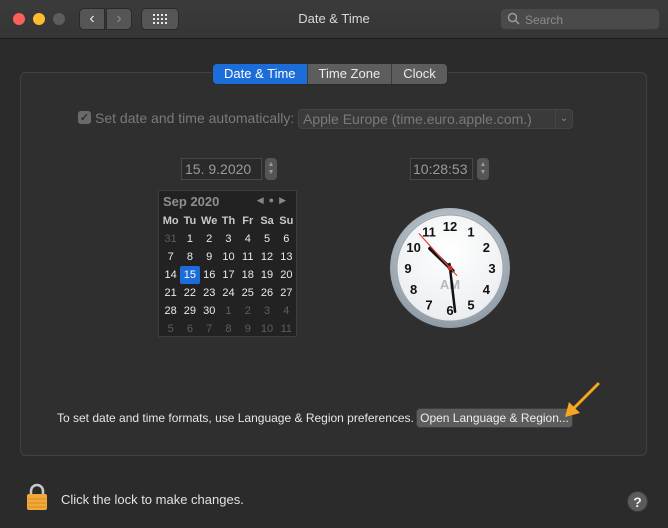 Image resolution: width=668 pixels, height=528 pixels. I want to click on annotation-arrow-icon, so click(582, 399).